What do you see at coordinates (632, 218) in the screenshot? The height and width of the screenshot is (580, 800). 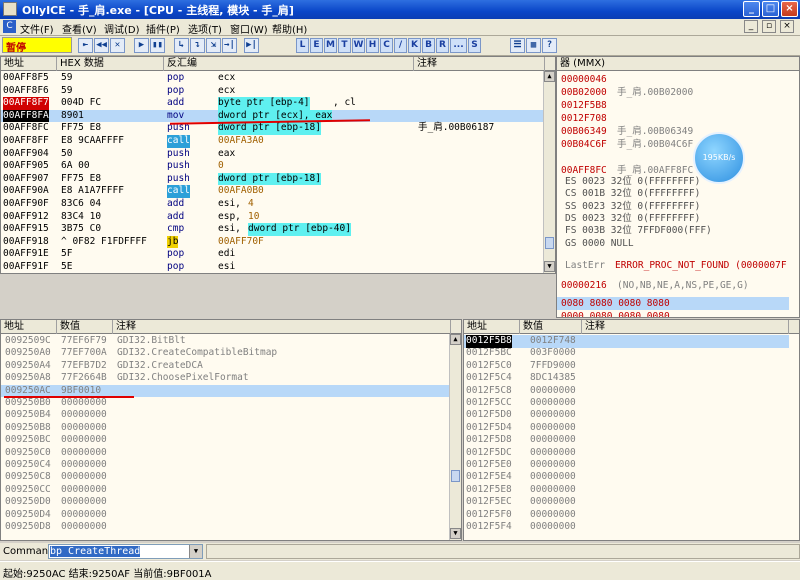 I see `segment-register: DS 0023 32位 0(FFFFFFFF)` at bounding box center [632, 218].